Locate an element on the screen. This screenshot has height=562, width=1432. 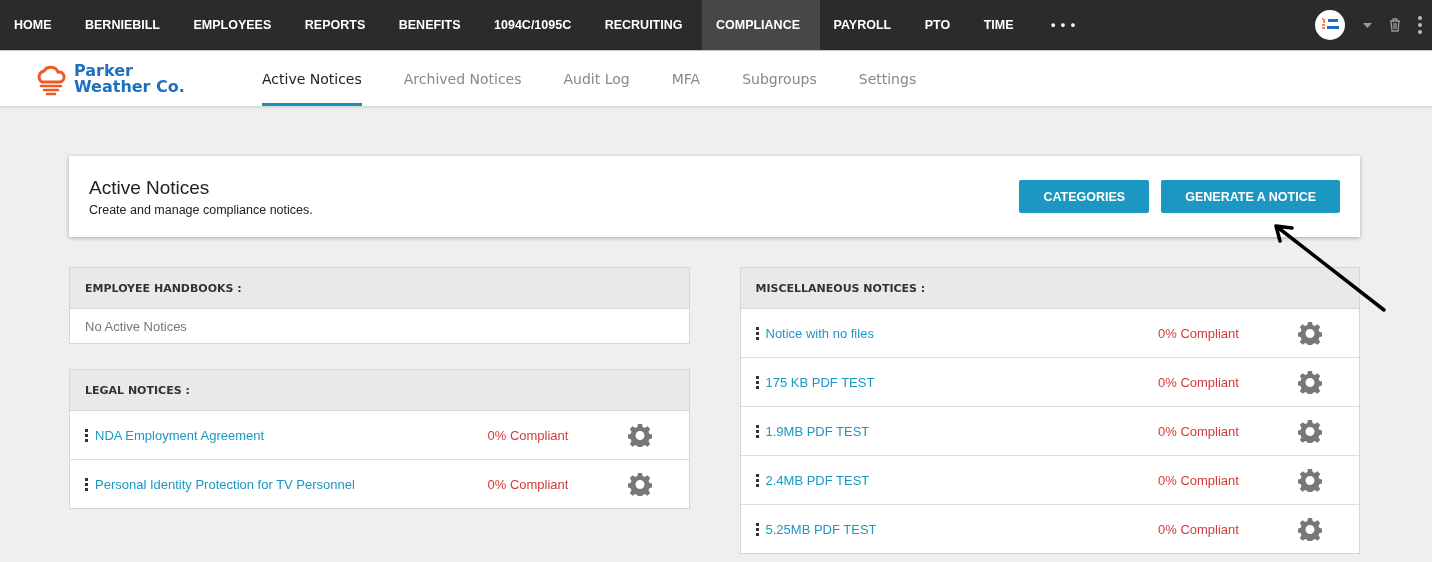
nav-tab: BENEFITS is located at coordinates (432, 25).